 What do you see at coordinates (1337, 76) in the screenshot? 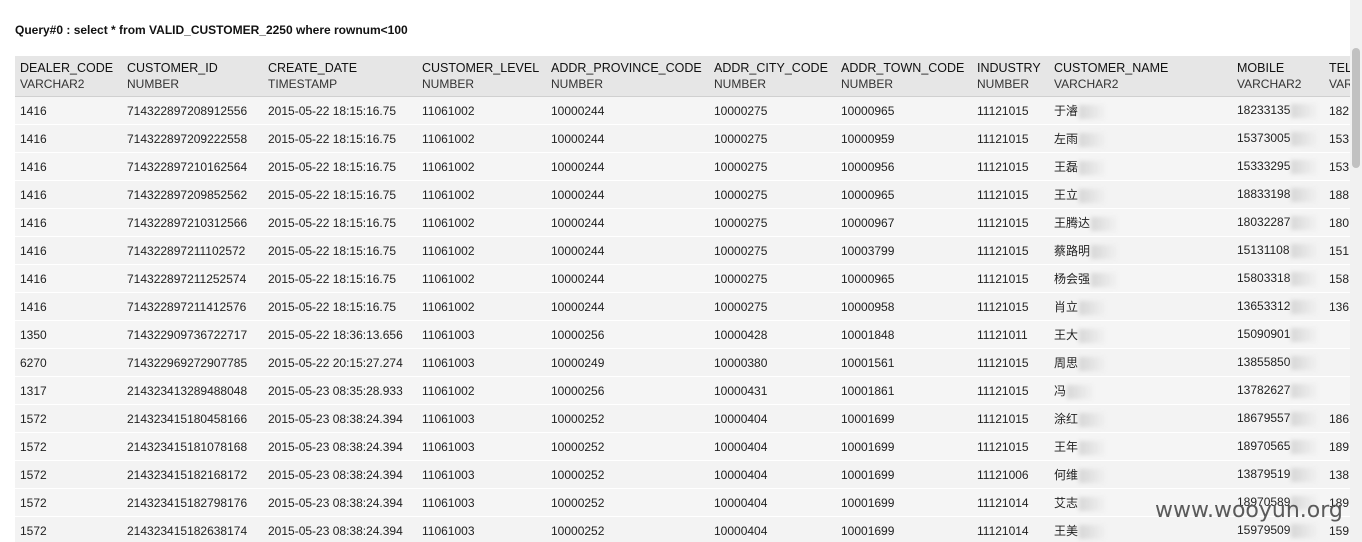
I see `column-header: TEL VAR` at bounding box center [1337, 76].